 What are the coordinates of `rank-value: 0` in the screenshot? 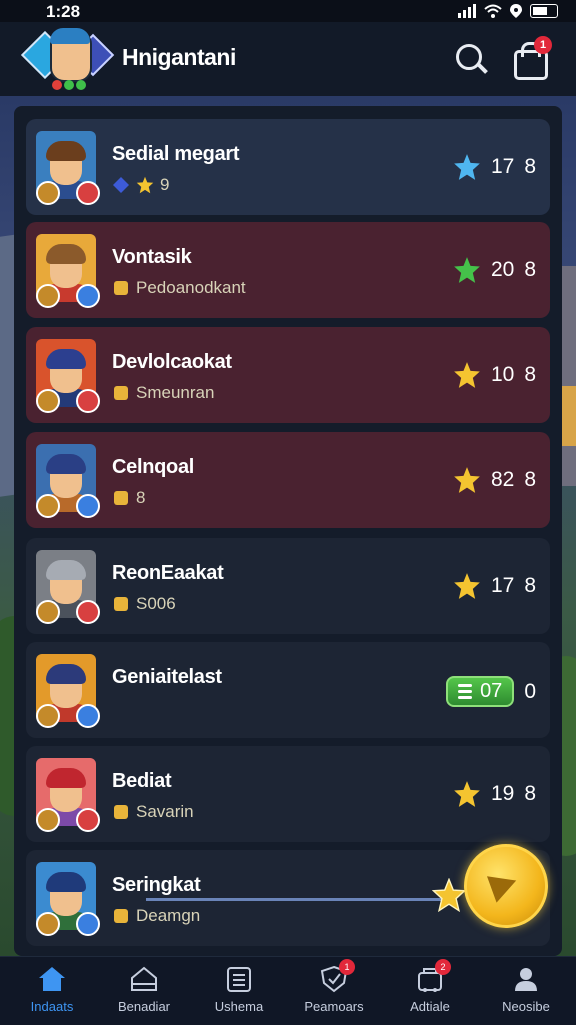 It's located at (530, 691).